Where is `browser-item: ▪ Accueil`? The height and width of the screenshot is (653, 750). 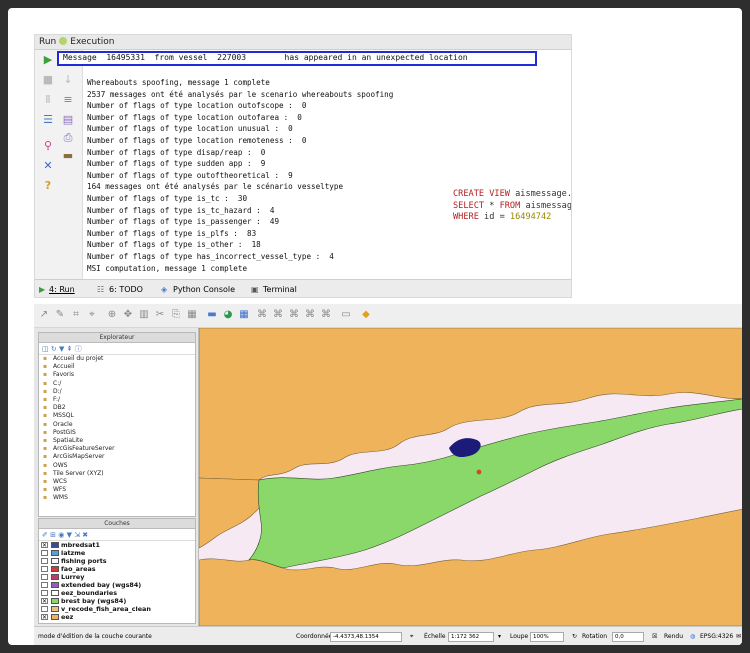 browser-item: ▪ Accueil is located at coordinates (117, 367).